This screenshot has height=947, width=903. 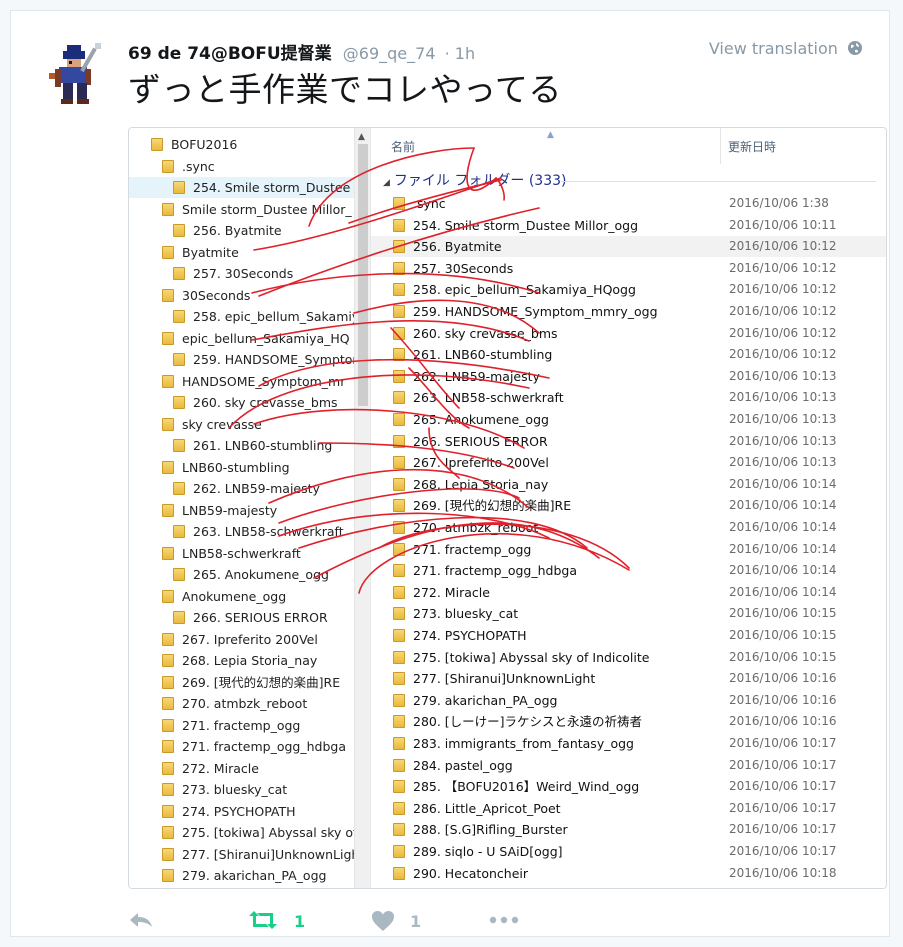 I want to click on group-header: ◢ ファイル フォルダー (333), so click(x=474, y=180).